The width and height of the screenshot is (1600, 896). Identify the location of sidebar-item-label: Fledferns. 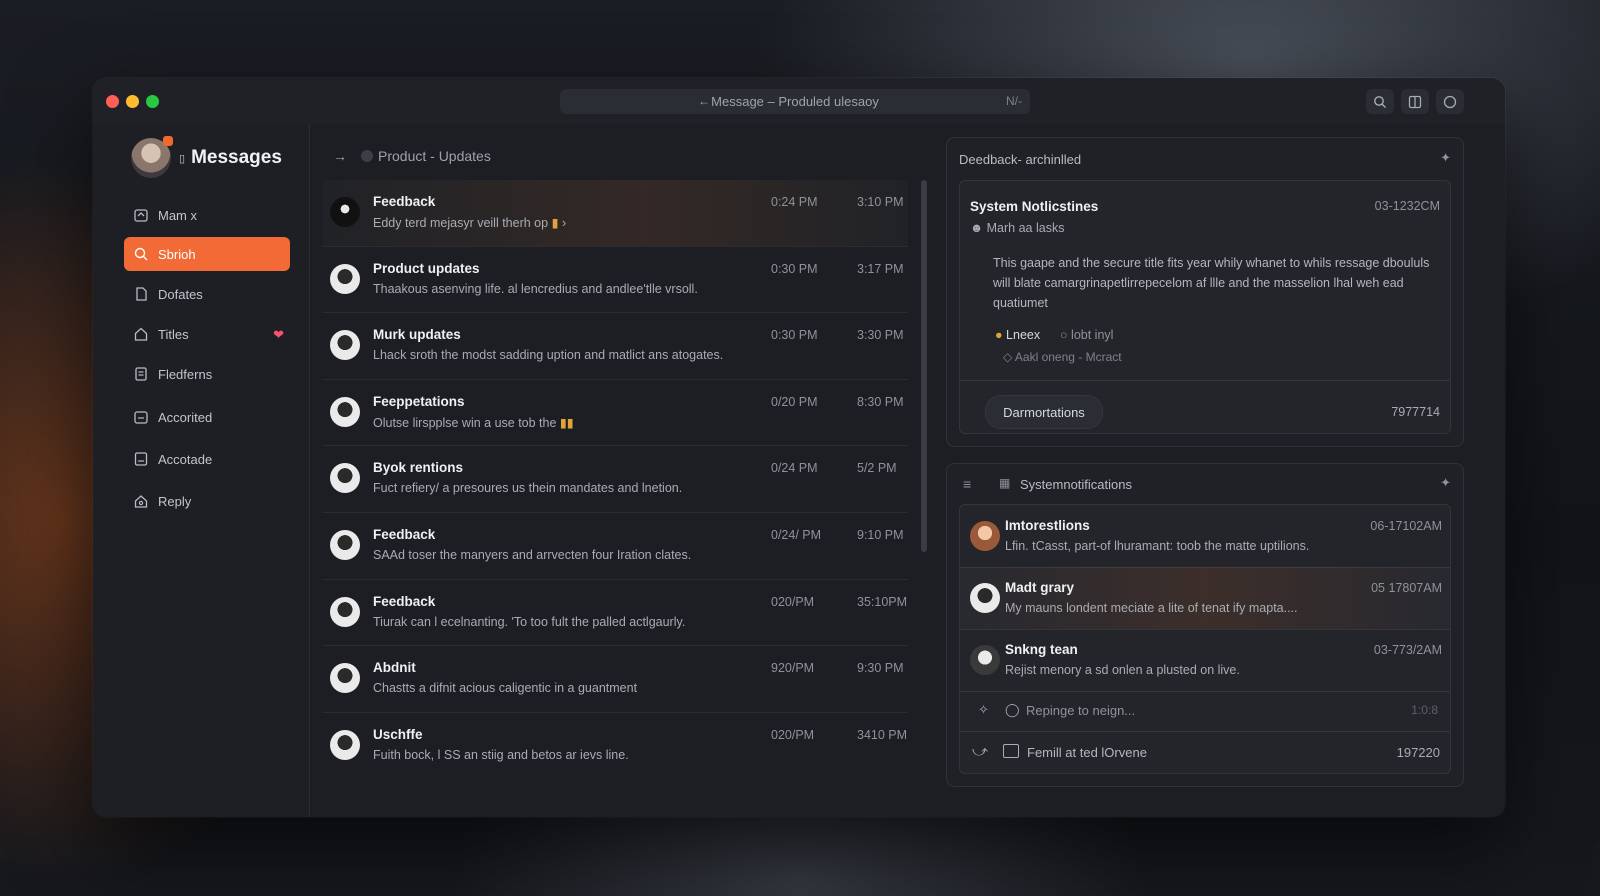
(185, 374).